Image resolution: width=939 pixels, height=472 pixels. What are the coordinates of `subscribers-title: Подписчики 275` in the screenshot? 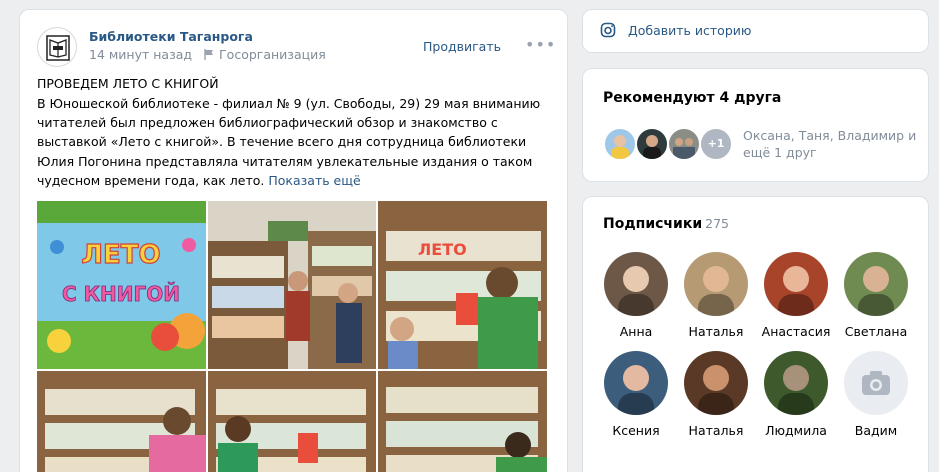 It's located at (666, 224).